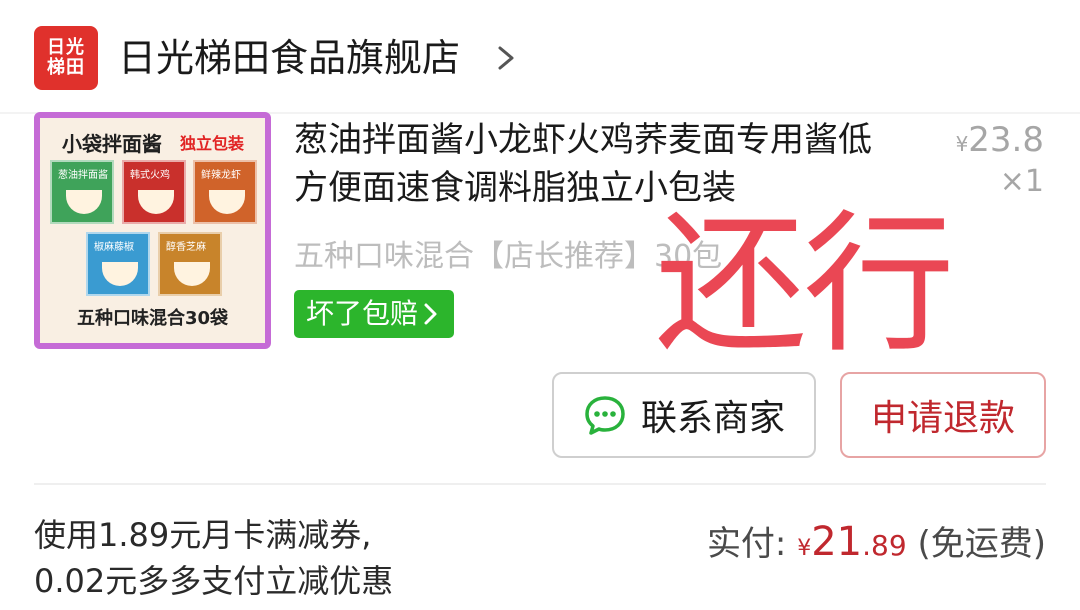 The image size is (1080, 610). Describe the element at coordinates (1021, 181) in the screenshot. I see `product-quantity: ×1` at that location.